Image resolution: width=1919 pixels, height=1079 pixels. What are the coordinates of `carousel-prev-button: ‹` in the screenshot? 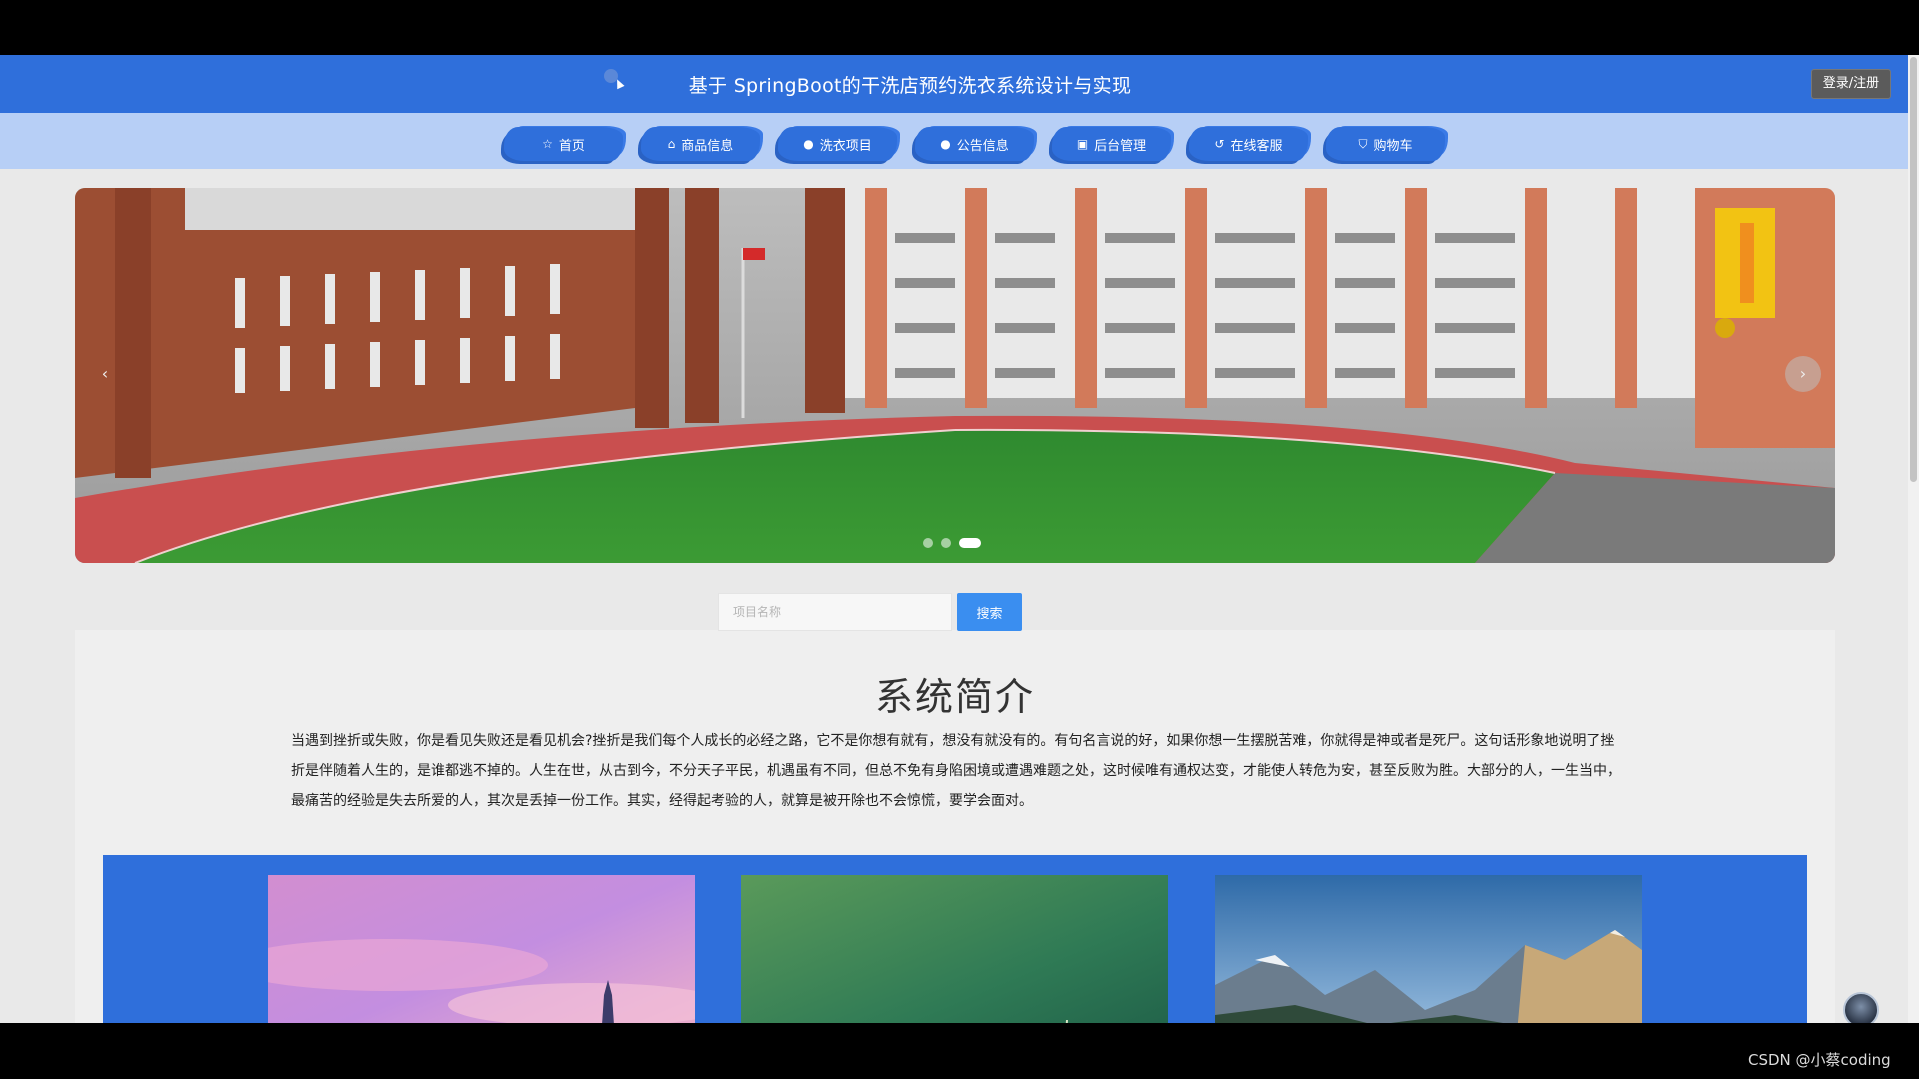 It's located at (105, 374).